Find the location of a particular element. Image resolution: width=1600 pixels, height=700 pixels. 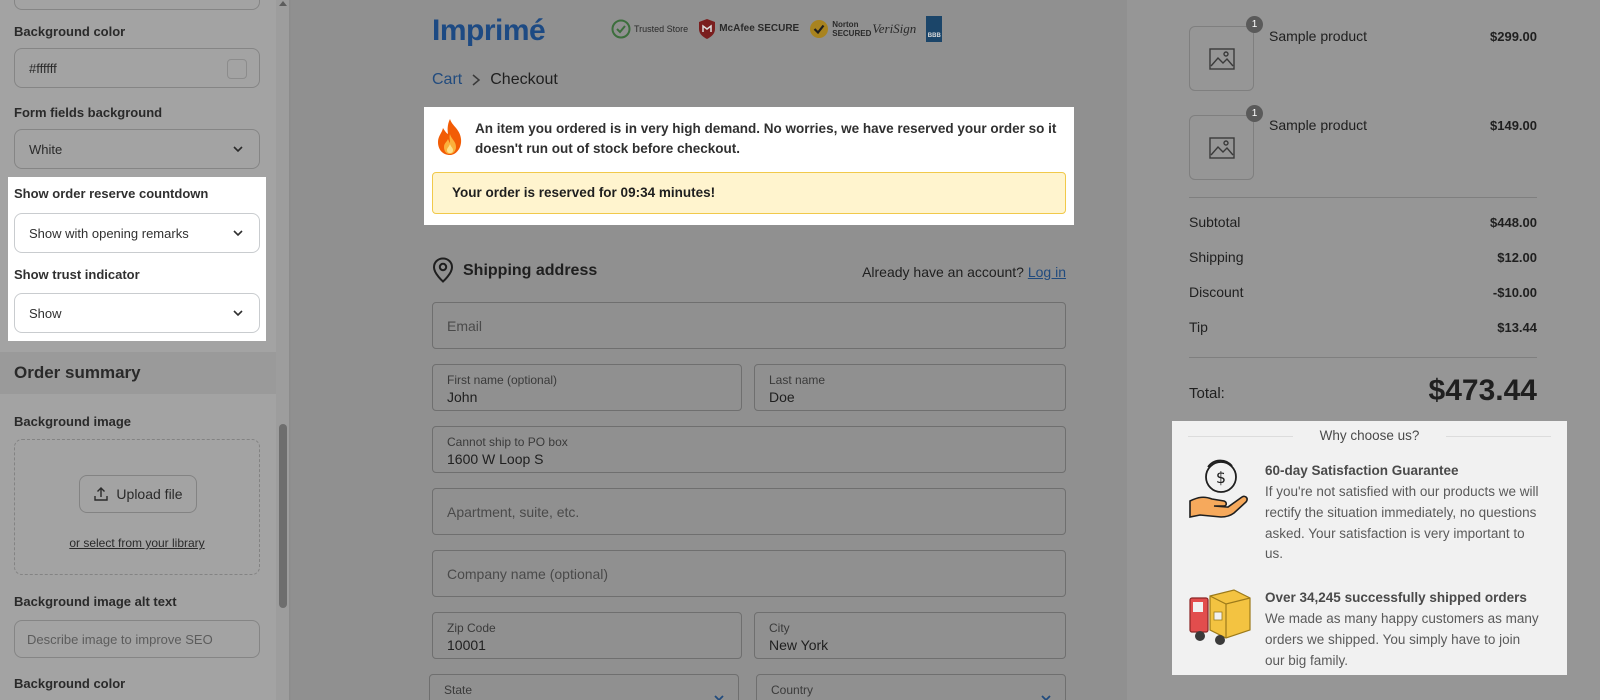

breadcrumb-cart-link: Cart is located at coordinates (447, 80).